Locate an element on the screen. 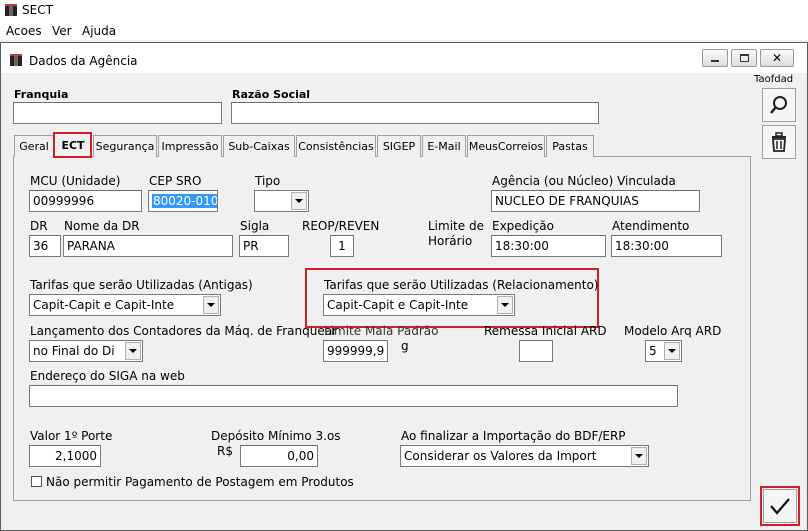 The image size is (808, 531). finalizar-label: Ao finalizar a Importação do BDF/ERP is located at coordinates (513, 436).